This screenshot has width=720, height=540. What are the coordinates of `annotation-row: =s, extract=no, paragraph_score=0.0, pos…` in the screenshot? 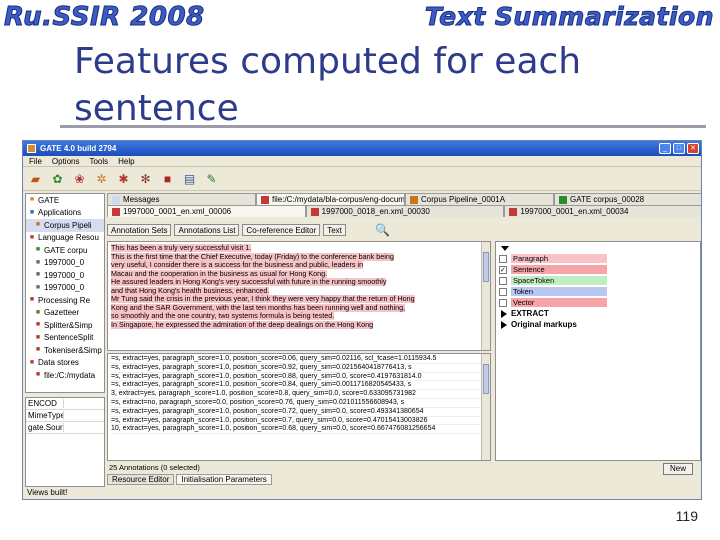 It's located at (299, 403).